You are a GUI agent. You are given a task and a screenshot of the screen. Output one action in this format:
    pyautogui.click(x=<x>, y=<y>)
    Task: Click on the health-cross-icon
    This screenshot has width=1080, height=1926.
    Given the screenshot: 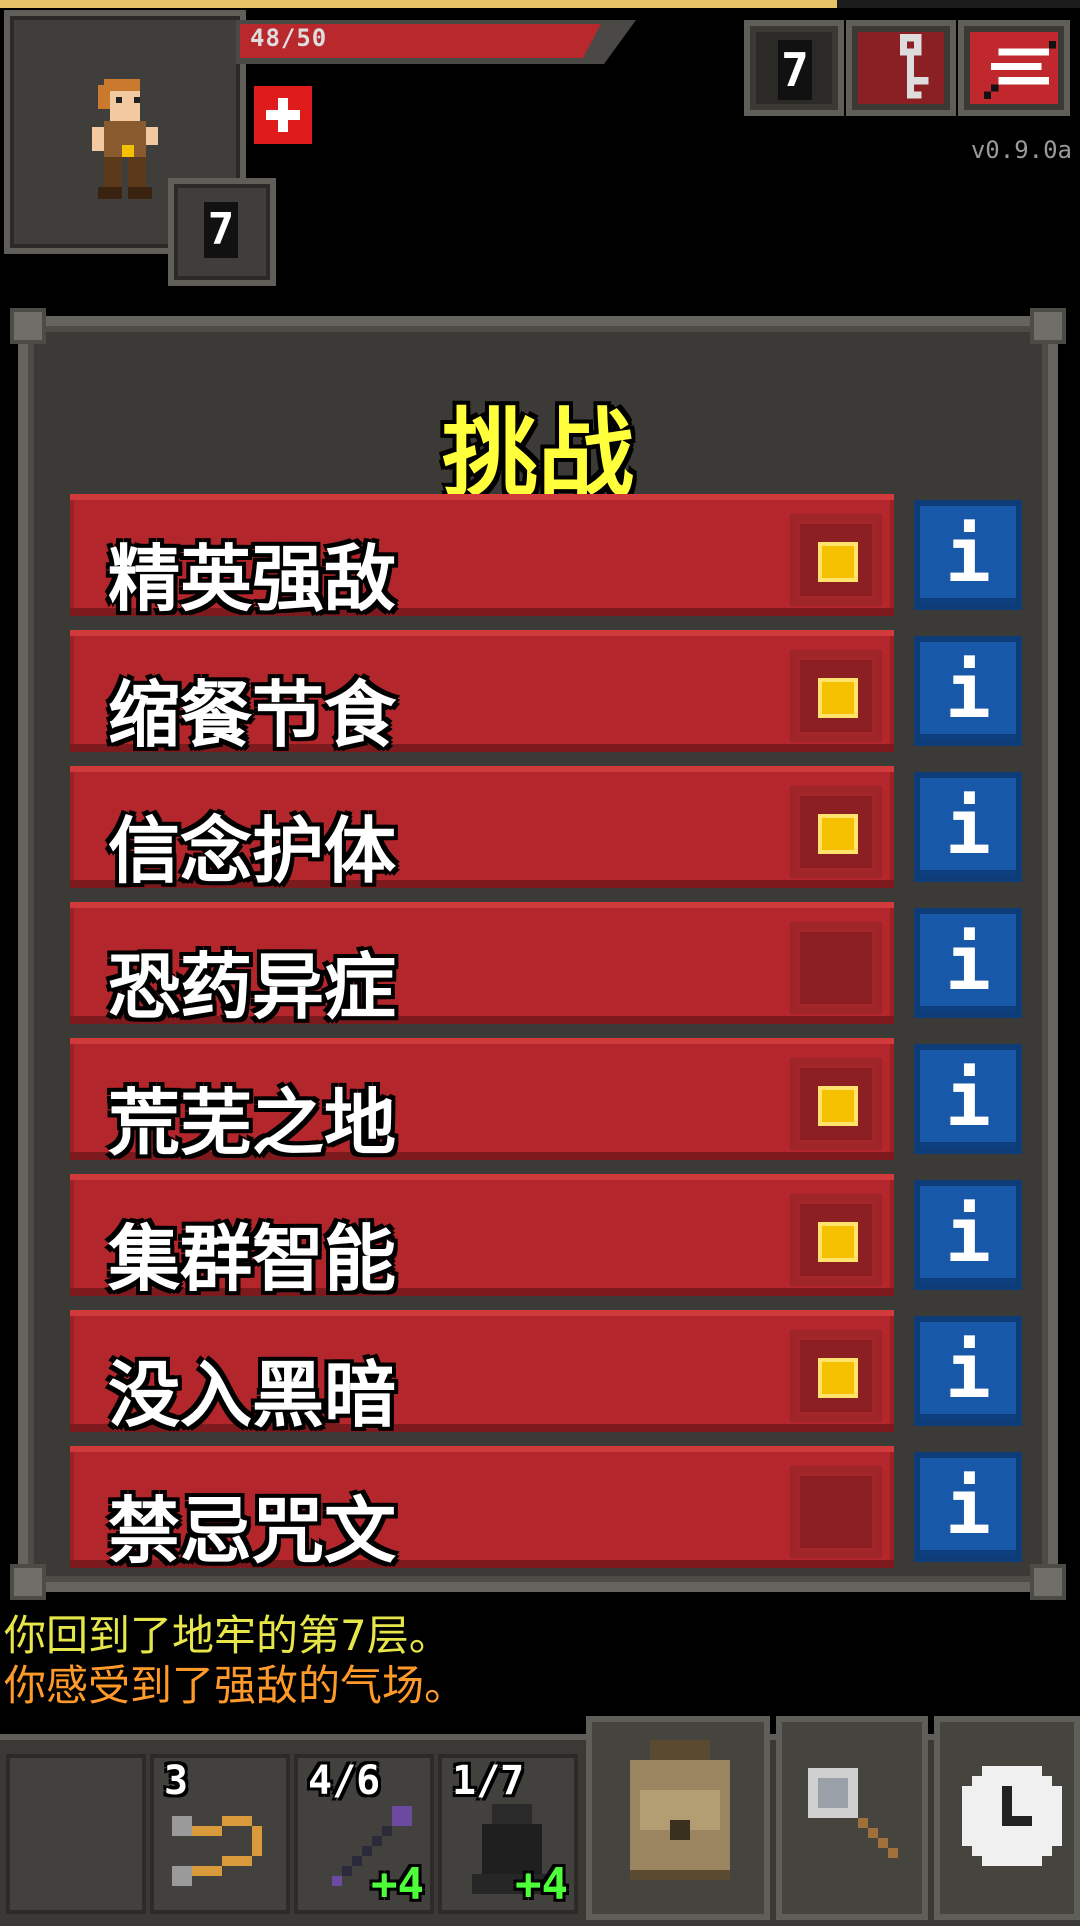 What is the action you would take?
    pyautogui.click(x=283, y=115)
    